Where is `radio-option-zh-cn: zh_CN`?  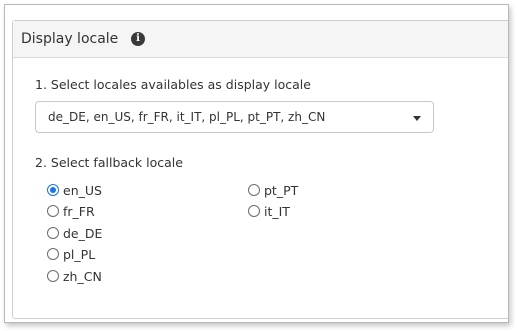 radio-option-zh-cn: zh_CN is located at coordinates (74, 276).